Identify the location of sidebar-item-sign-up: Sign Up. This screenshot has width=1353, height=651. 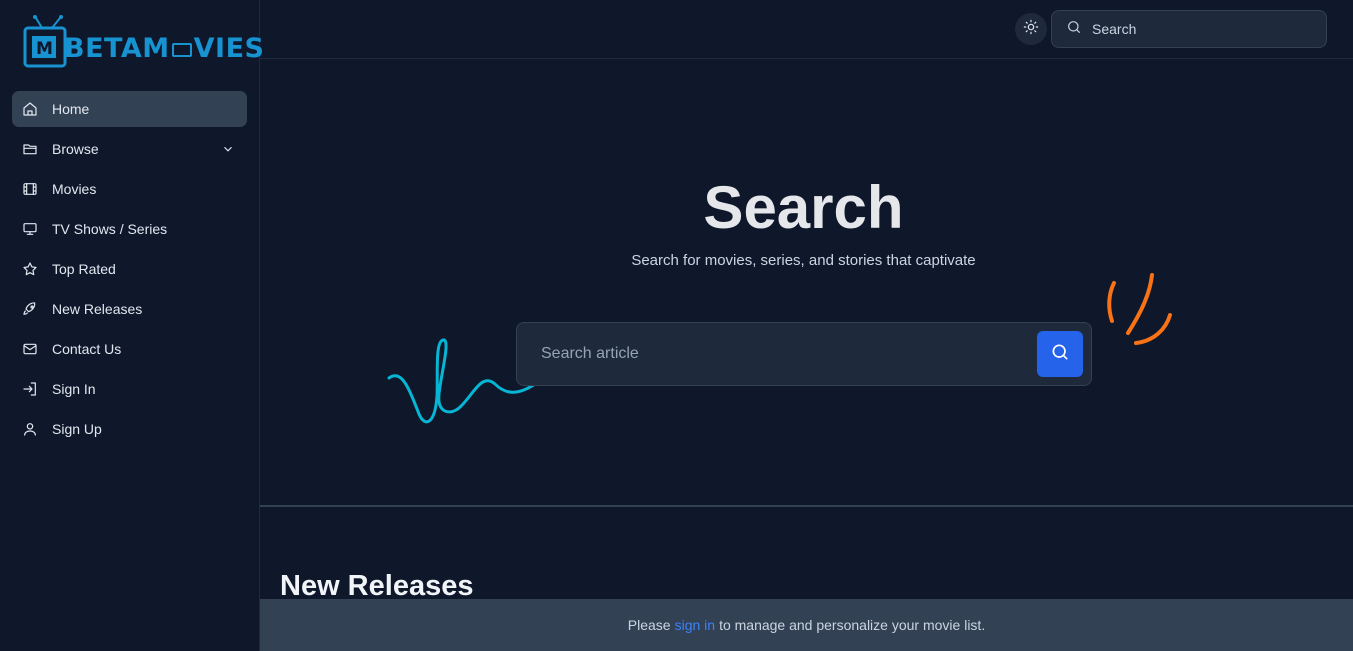
(129, 429).